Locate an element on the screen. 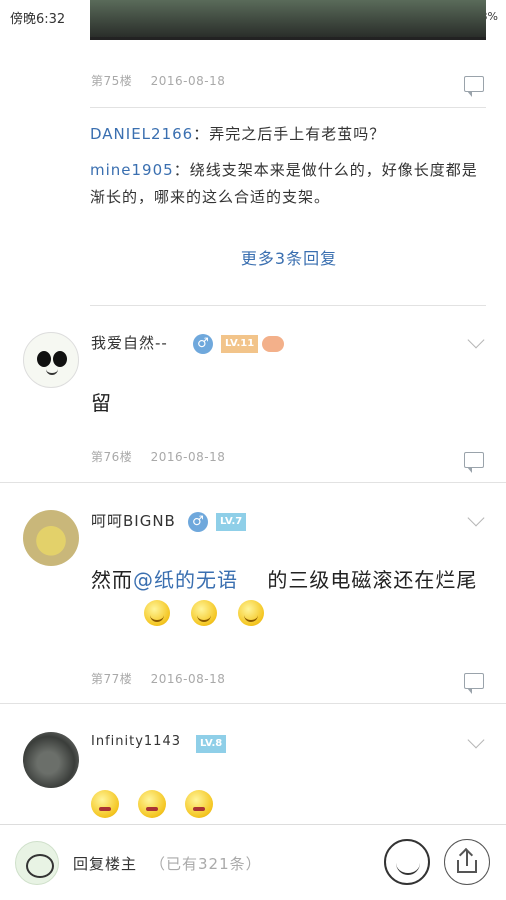 The image size is (506, 900). sub-reply: DANIEL2166：弄完之后手上有老茧吗？ is located at coordinates (287, 134).